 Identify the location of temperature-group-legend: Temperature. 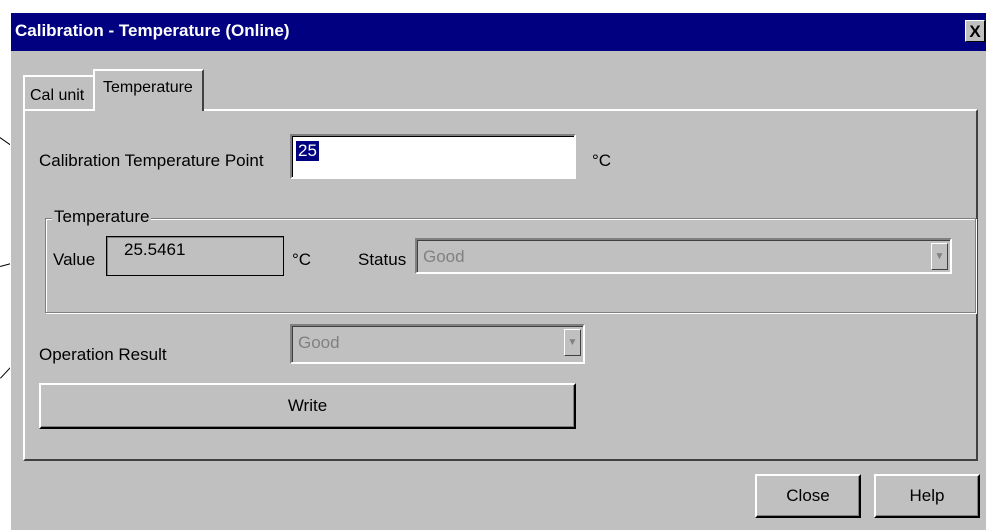
(102, 217).